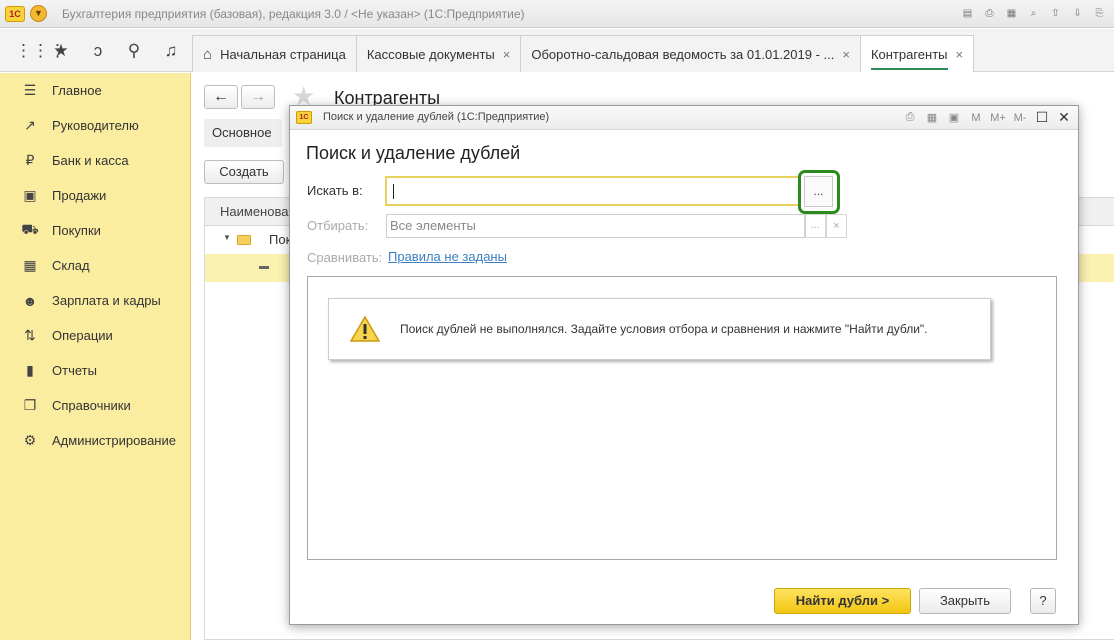 The width and height of the screenshot is (1114, 640). What do you see at coordinates (227, 237) in the screenshot?
I see `expand-caret-icon: ▼` at bounding box center [227, 237].